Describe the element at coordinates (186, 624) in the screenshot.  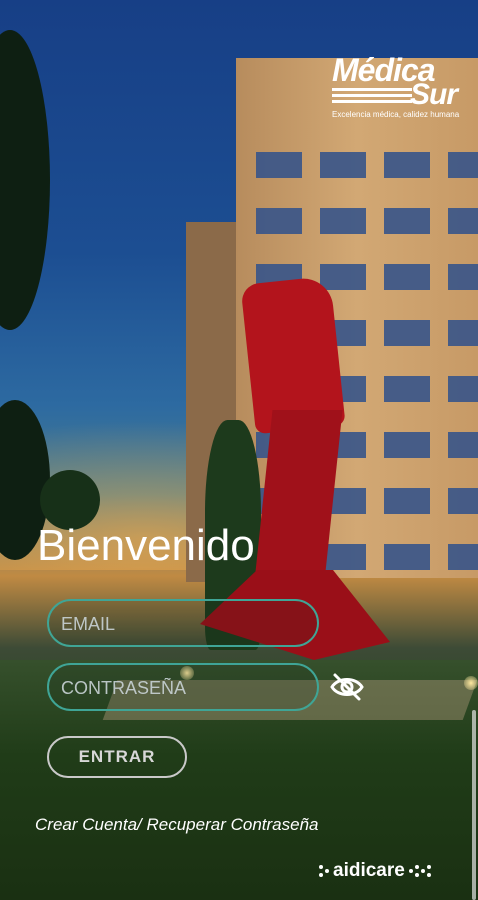
I see `email-field` at that location.